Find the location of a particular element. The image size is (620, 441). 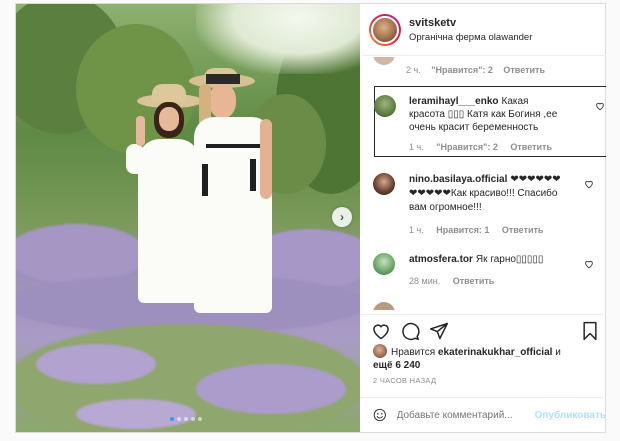

comment-time: 2 ч. is located at coordinates (413, 70).